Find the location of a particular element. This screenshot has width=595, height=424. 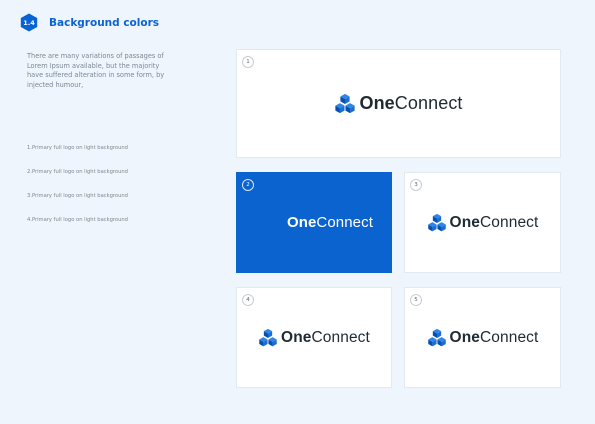

list-item: 3.Primary full logo on light background is located at coordinates (77, 196).